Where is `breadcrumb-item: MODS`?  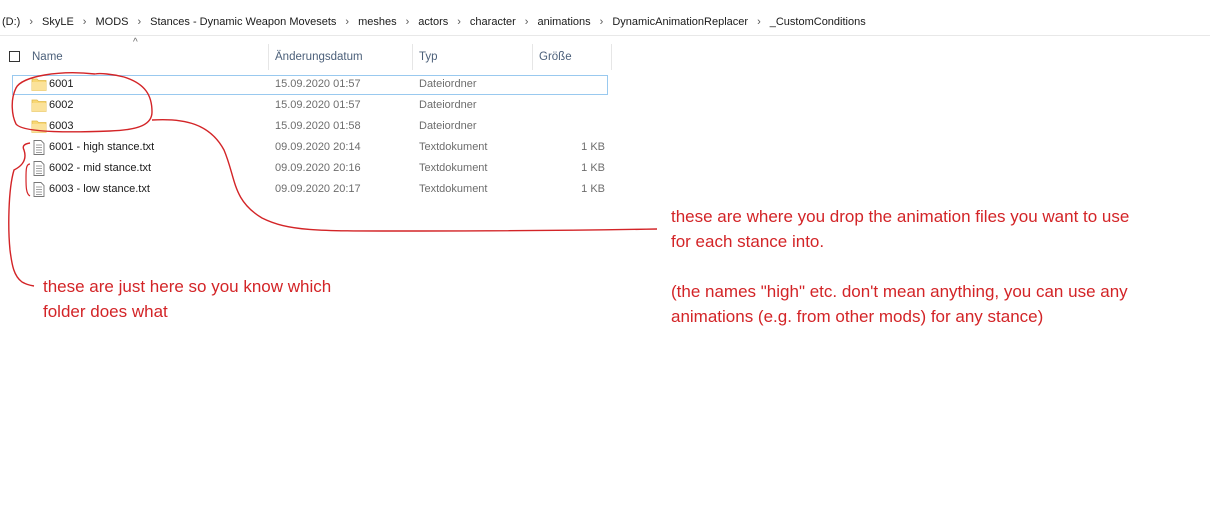
breadcrumb-item: MODS is located at coordinates (111, 22).